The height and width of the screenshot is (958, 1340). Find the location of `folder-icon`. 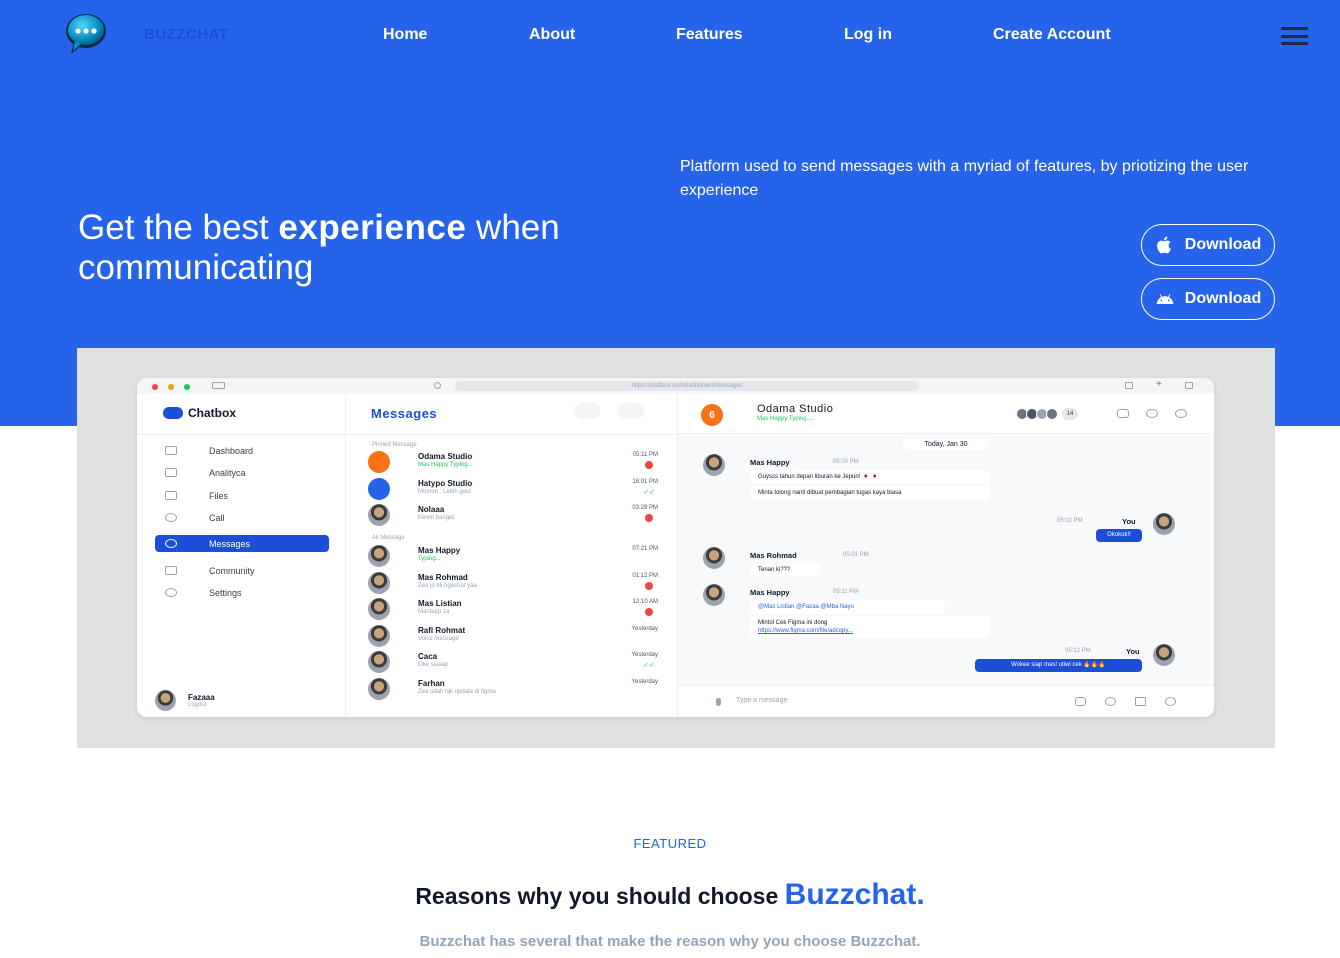

folder-icon is located at coordinates (171, 495).